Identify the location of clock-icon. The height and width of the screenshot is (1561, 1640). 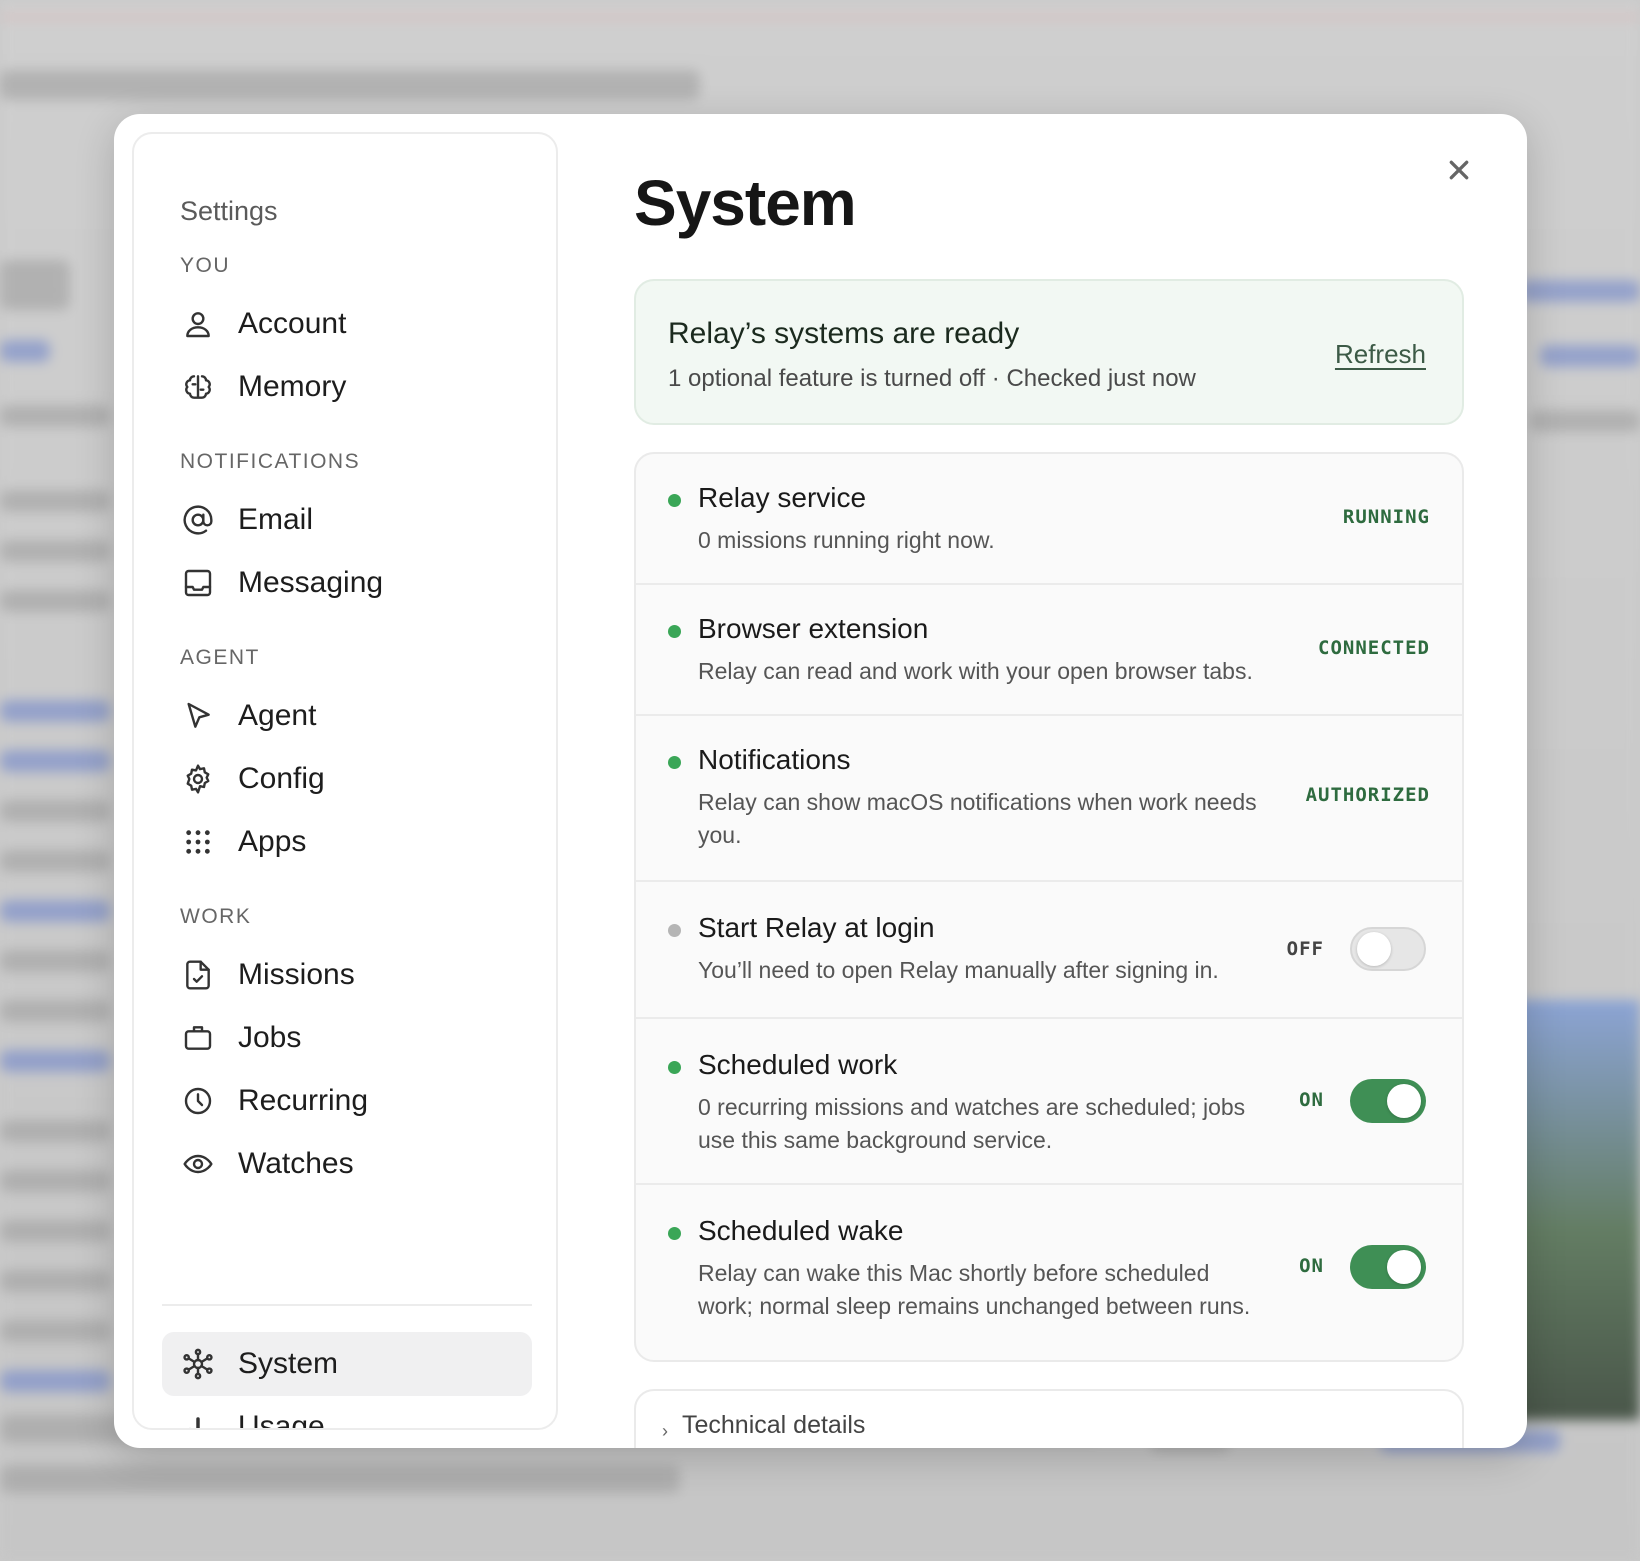
(198, 1101).